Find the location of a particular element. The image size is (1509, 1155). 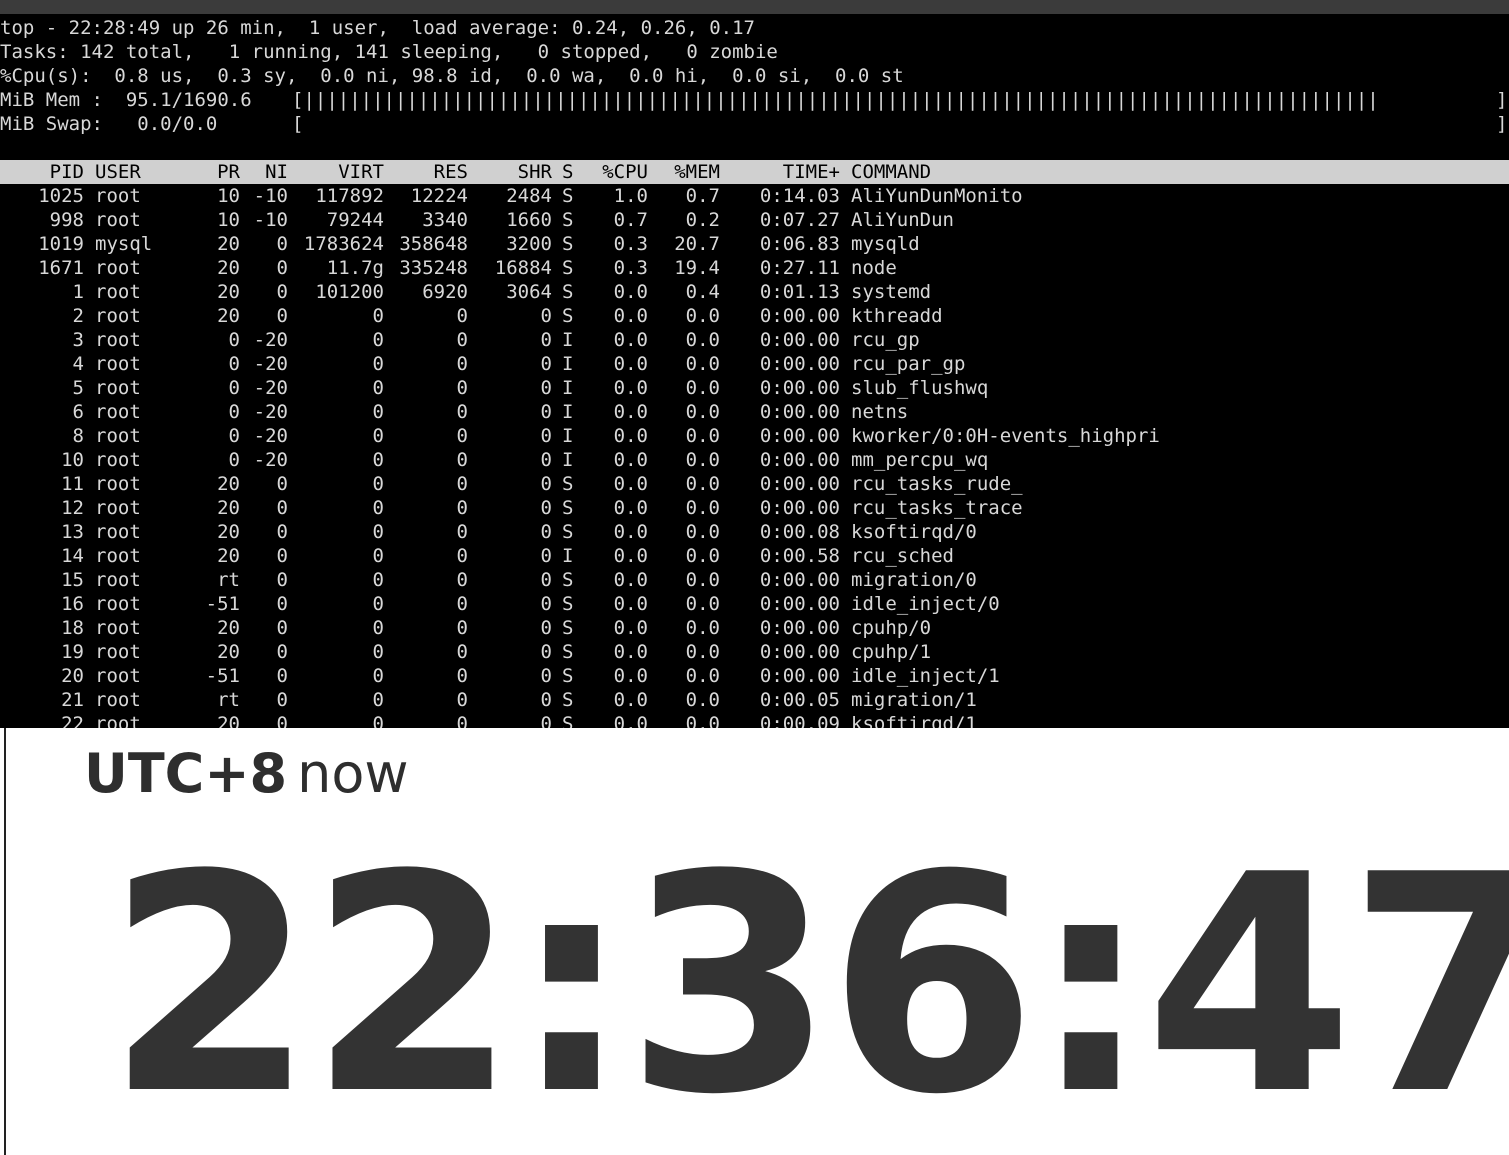

cell-command: rcu_par_gp is located at coordinates (908, 364).